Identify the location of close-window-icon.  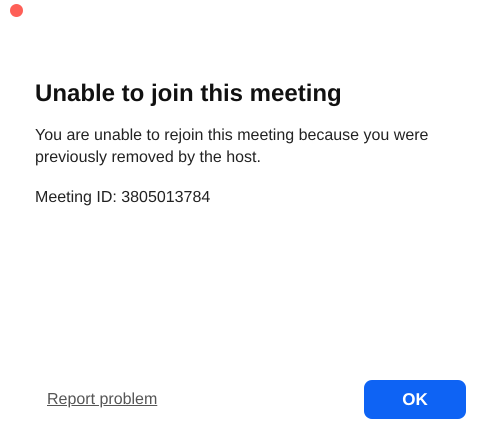
(16, 10).